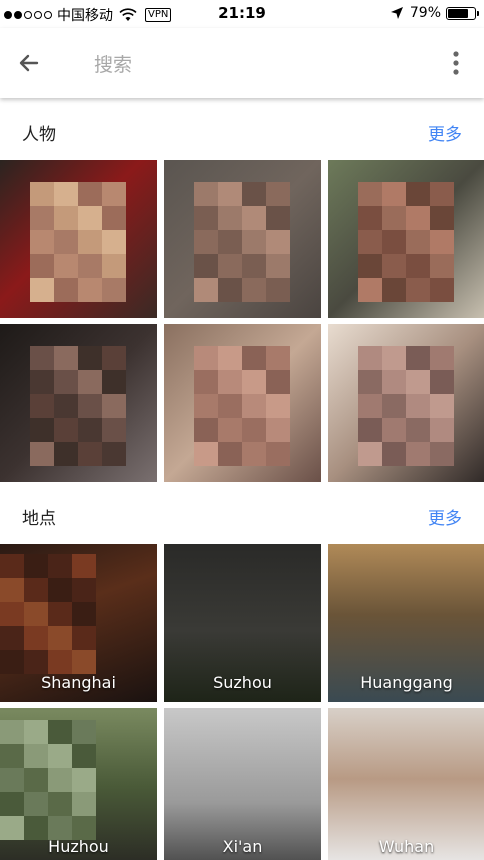  I want to click on status-right: 79%, so click(434, 13).